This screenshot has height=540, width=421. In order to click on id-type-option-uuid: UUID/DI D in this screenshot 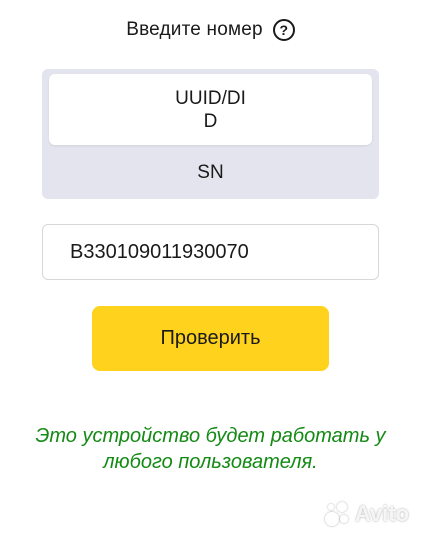, I will do `click(210, 109)`.